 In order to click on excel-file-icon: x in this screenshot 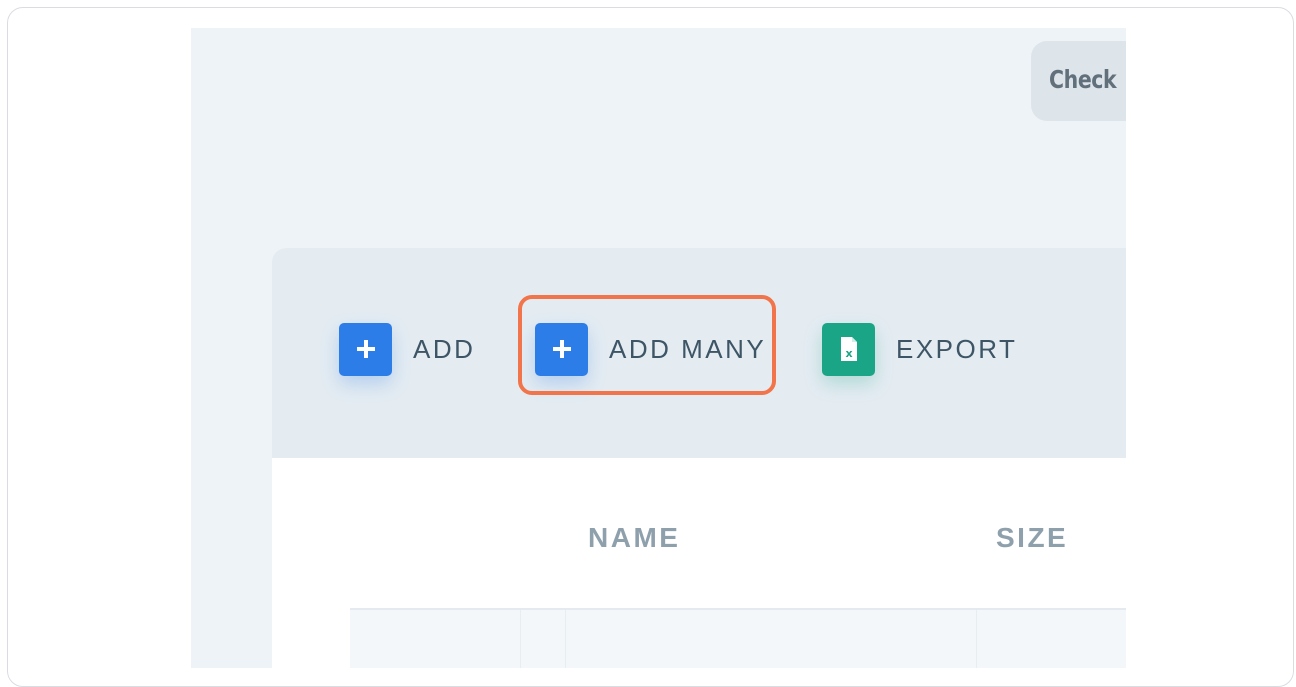, I will do `click(848, 349)`.